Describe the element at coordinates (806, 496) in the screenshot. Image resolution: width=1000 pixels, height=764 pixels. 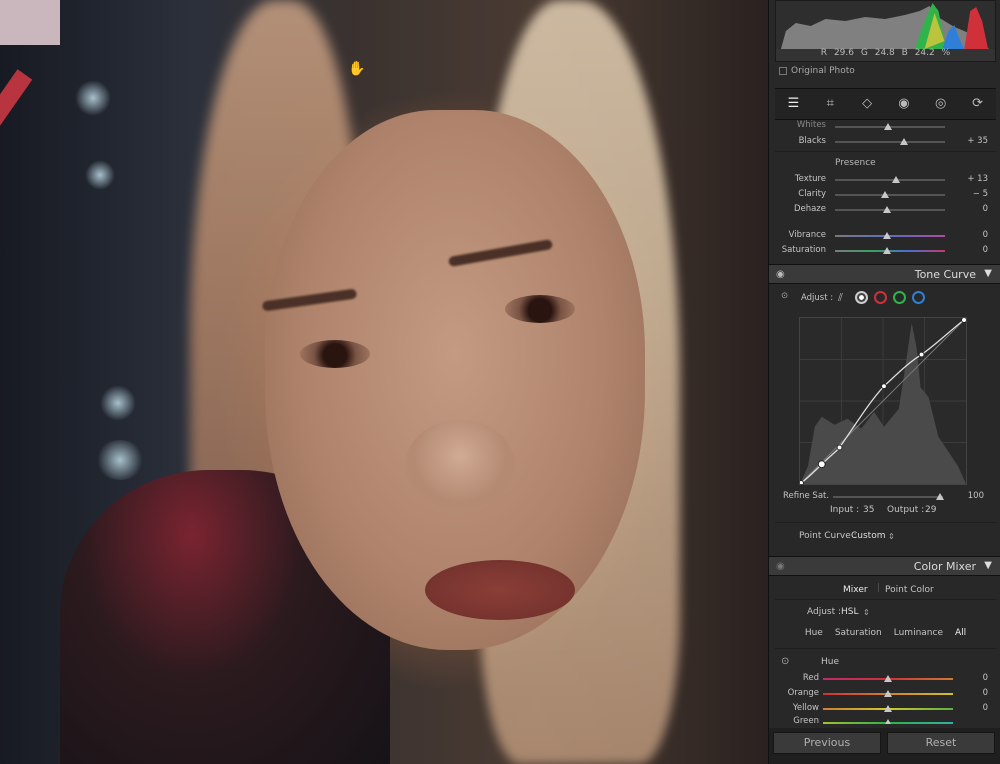
I see `refine-sat-label: Refine Sat.` at that location.